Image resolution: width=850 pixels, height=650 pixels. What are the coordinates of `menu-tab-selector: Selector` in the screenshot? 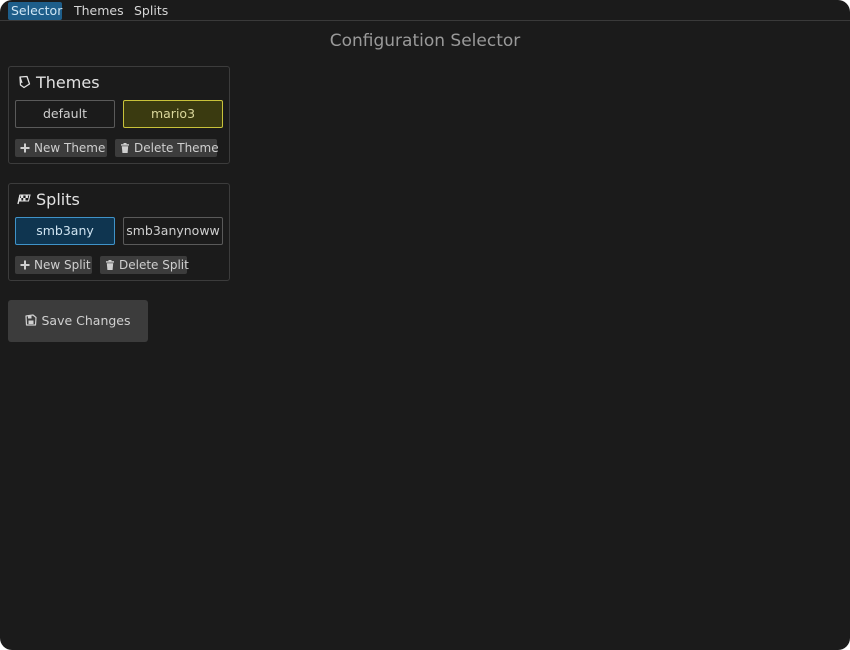 It's located at (35, 11).